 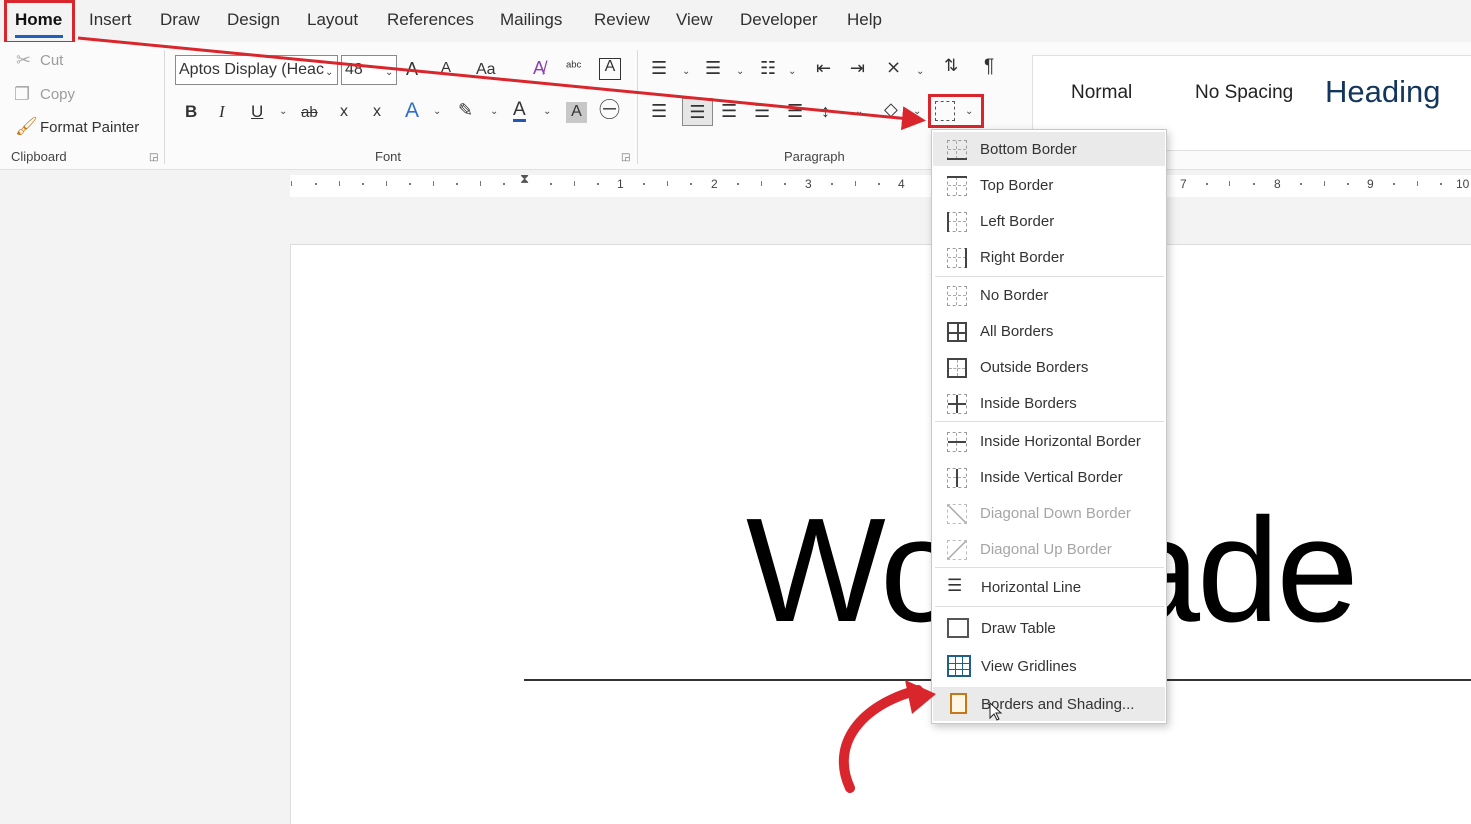 I want to click on no-border-icon, so click(x=957, y=296).